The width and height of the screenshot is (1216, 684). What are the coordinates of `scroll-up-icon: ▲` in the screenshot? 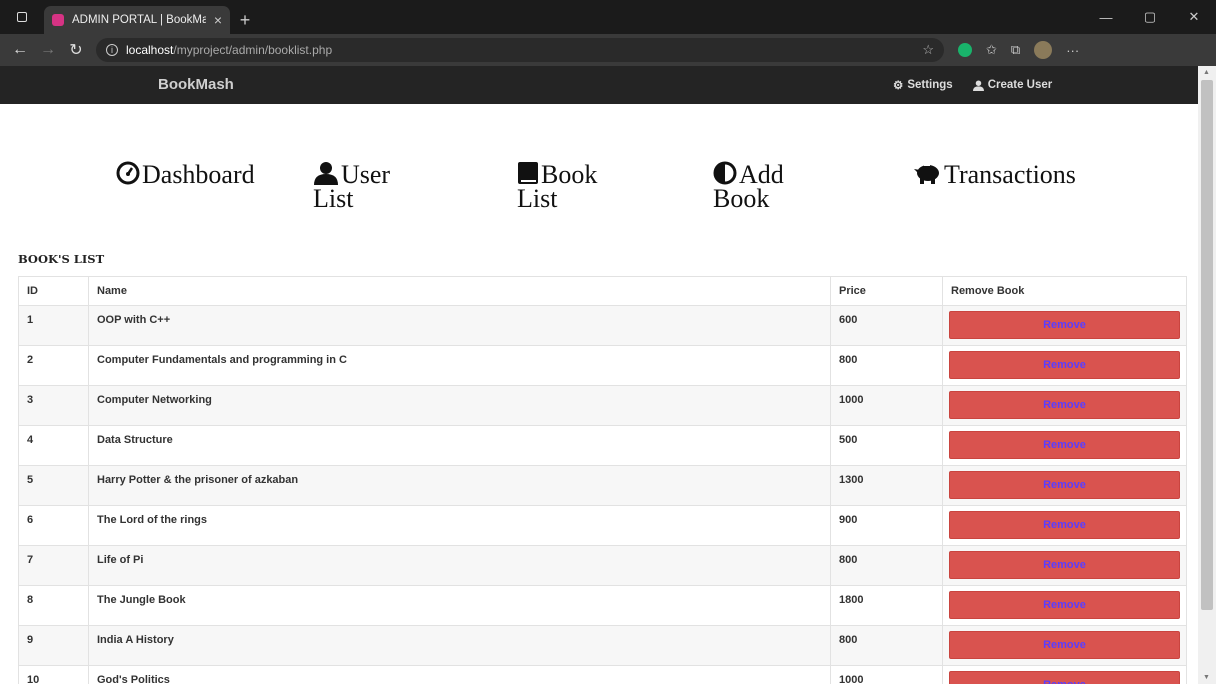 It's located at (1206, 72).